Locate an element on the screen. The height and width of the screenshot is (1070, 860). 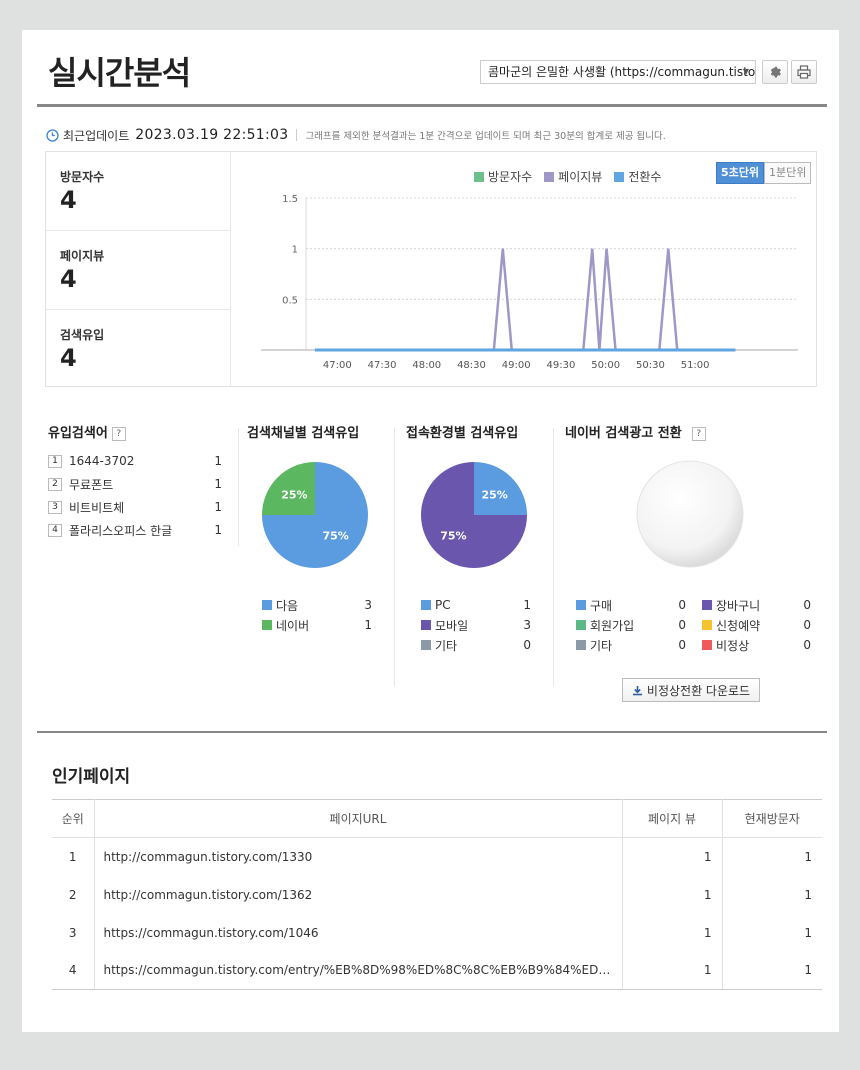
chart-legend: 방문자수 페이지뷰 전환수 is located at coordinates (567, 176).